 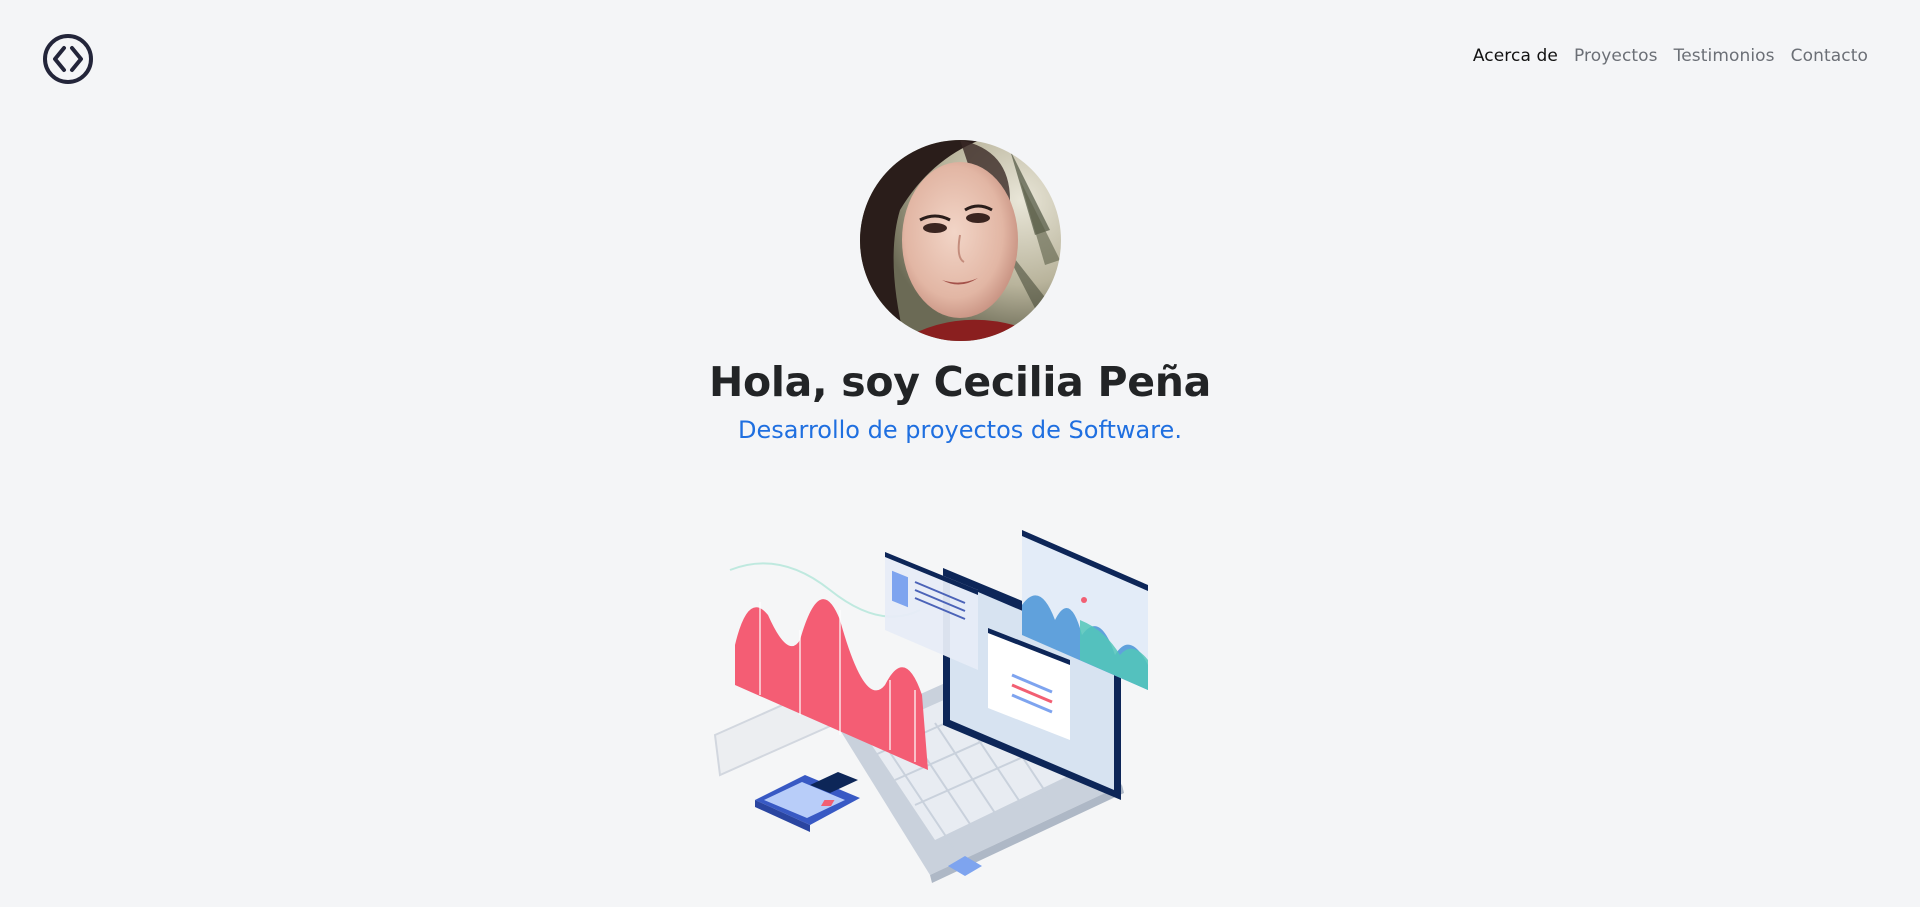 I want to click on nav-link-projects: Proyectos, so click(x=1616, y=56).